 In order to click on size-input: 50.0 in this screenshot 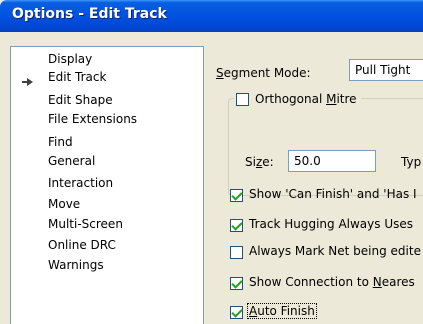, I will do `click(332, 161)`.